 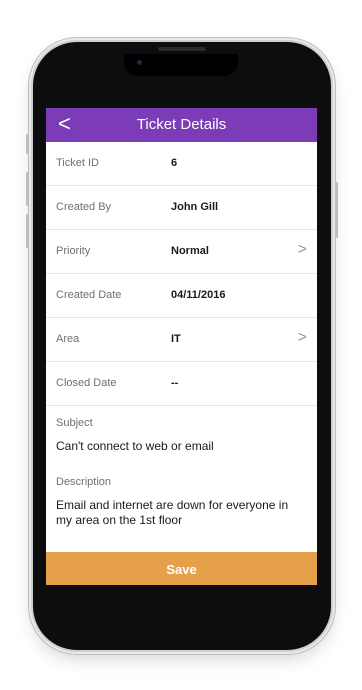 I want to click on field-created-by: Created By John Gill, so click(x=181, y=208).